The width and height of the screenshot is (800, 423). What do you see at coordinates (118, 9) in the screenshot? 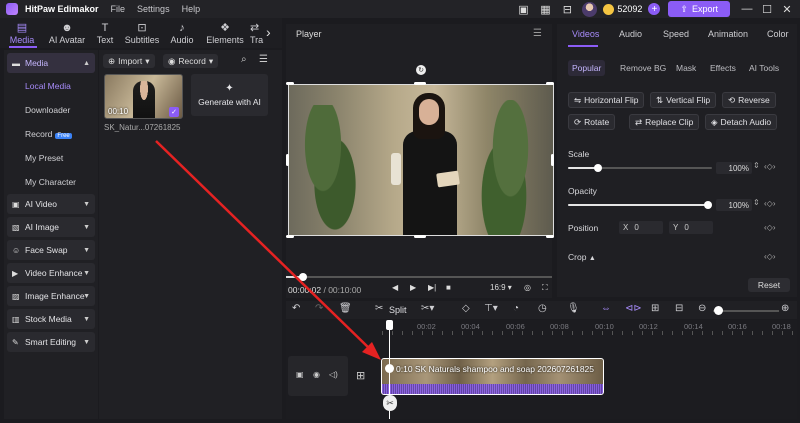
I see `menu-file: File` at bounding box center [118, 9].